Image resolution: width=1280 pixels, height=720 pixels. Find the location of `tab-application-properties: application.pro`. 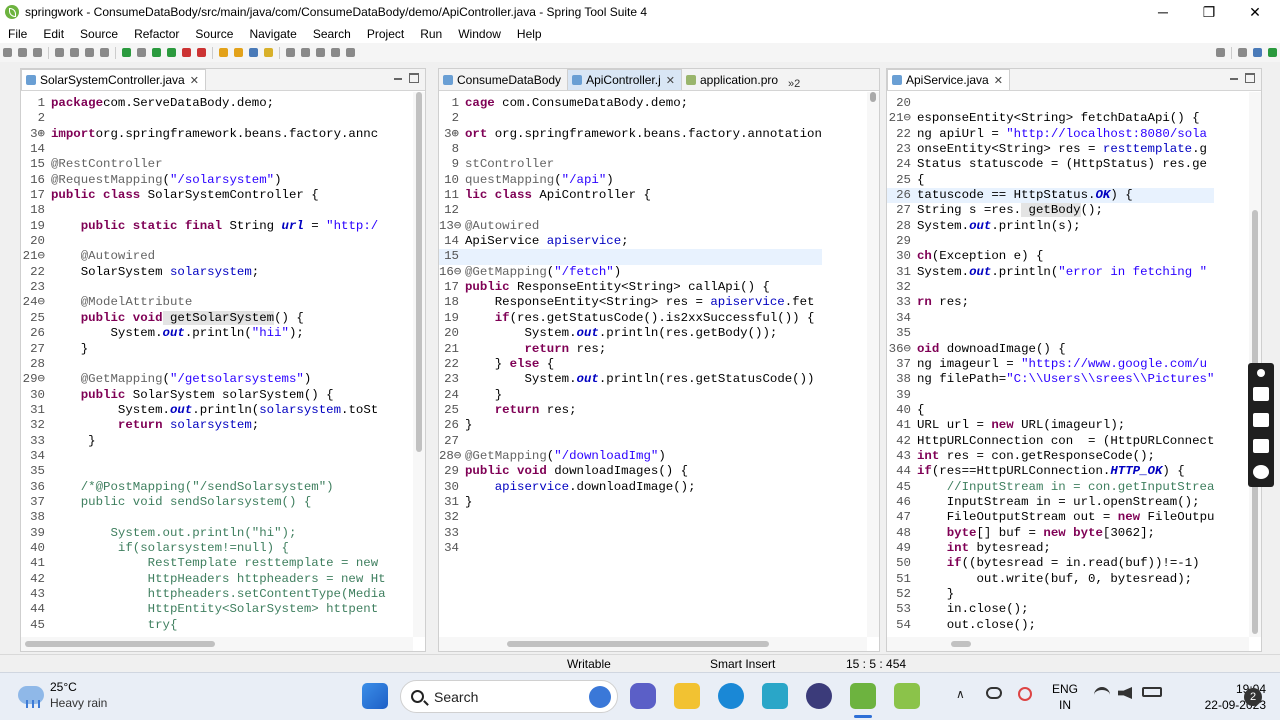

tab-application-properties: application.pro is located at coordinates (733, 79).